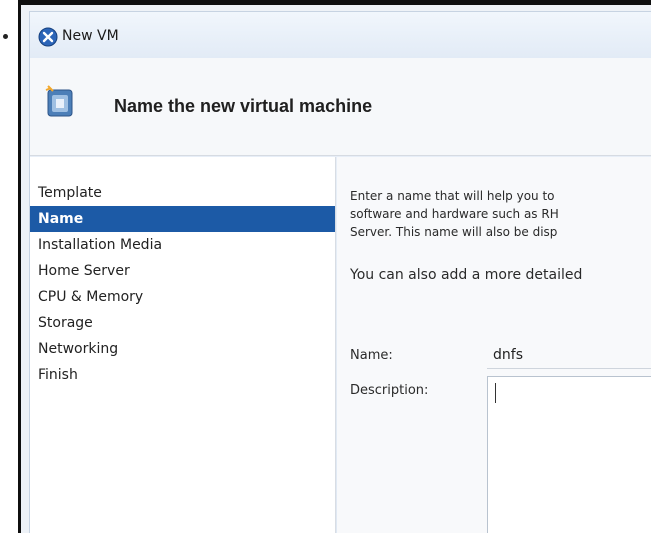 The image size is (651, 533). What do you see at coordinates (182, 323) in the screenshot?
I see `nav-item-storage: Storage` at bounding box center [182, 323].